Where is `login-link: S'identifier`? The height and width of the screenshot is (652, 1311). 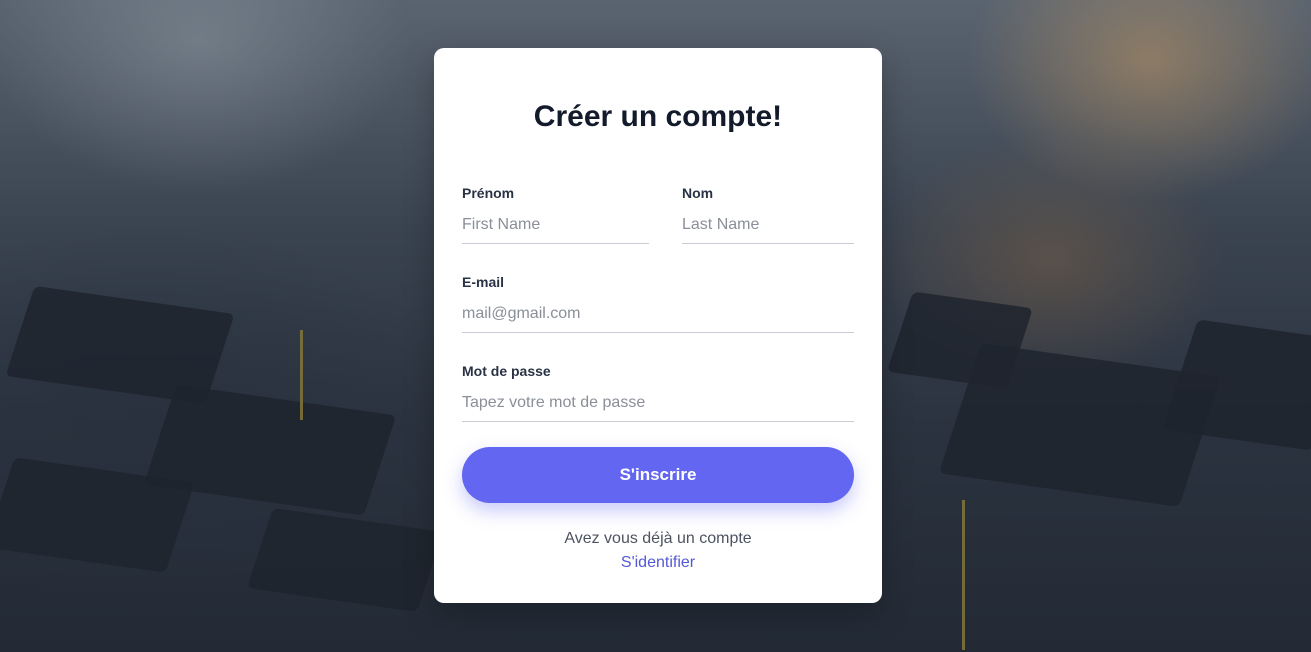 login-link: S'identifier is located at coordinates (658, 563).